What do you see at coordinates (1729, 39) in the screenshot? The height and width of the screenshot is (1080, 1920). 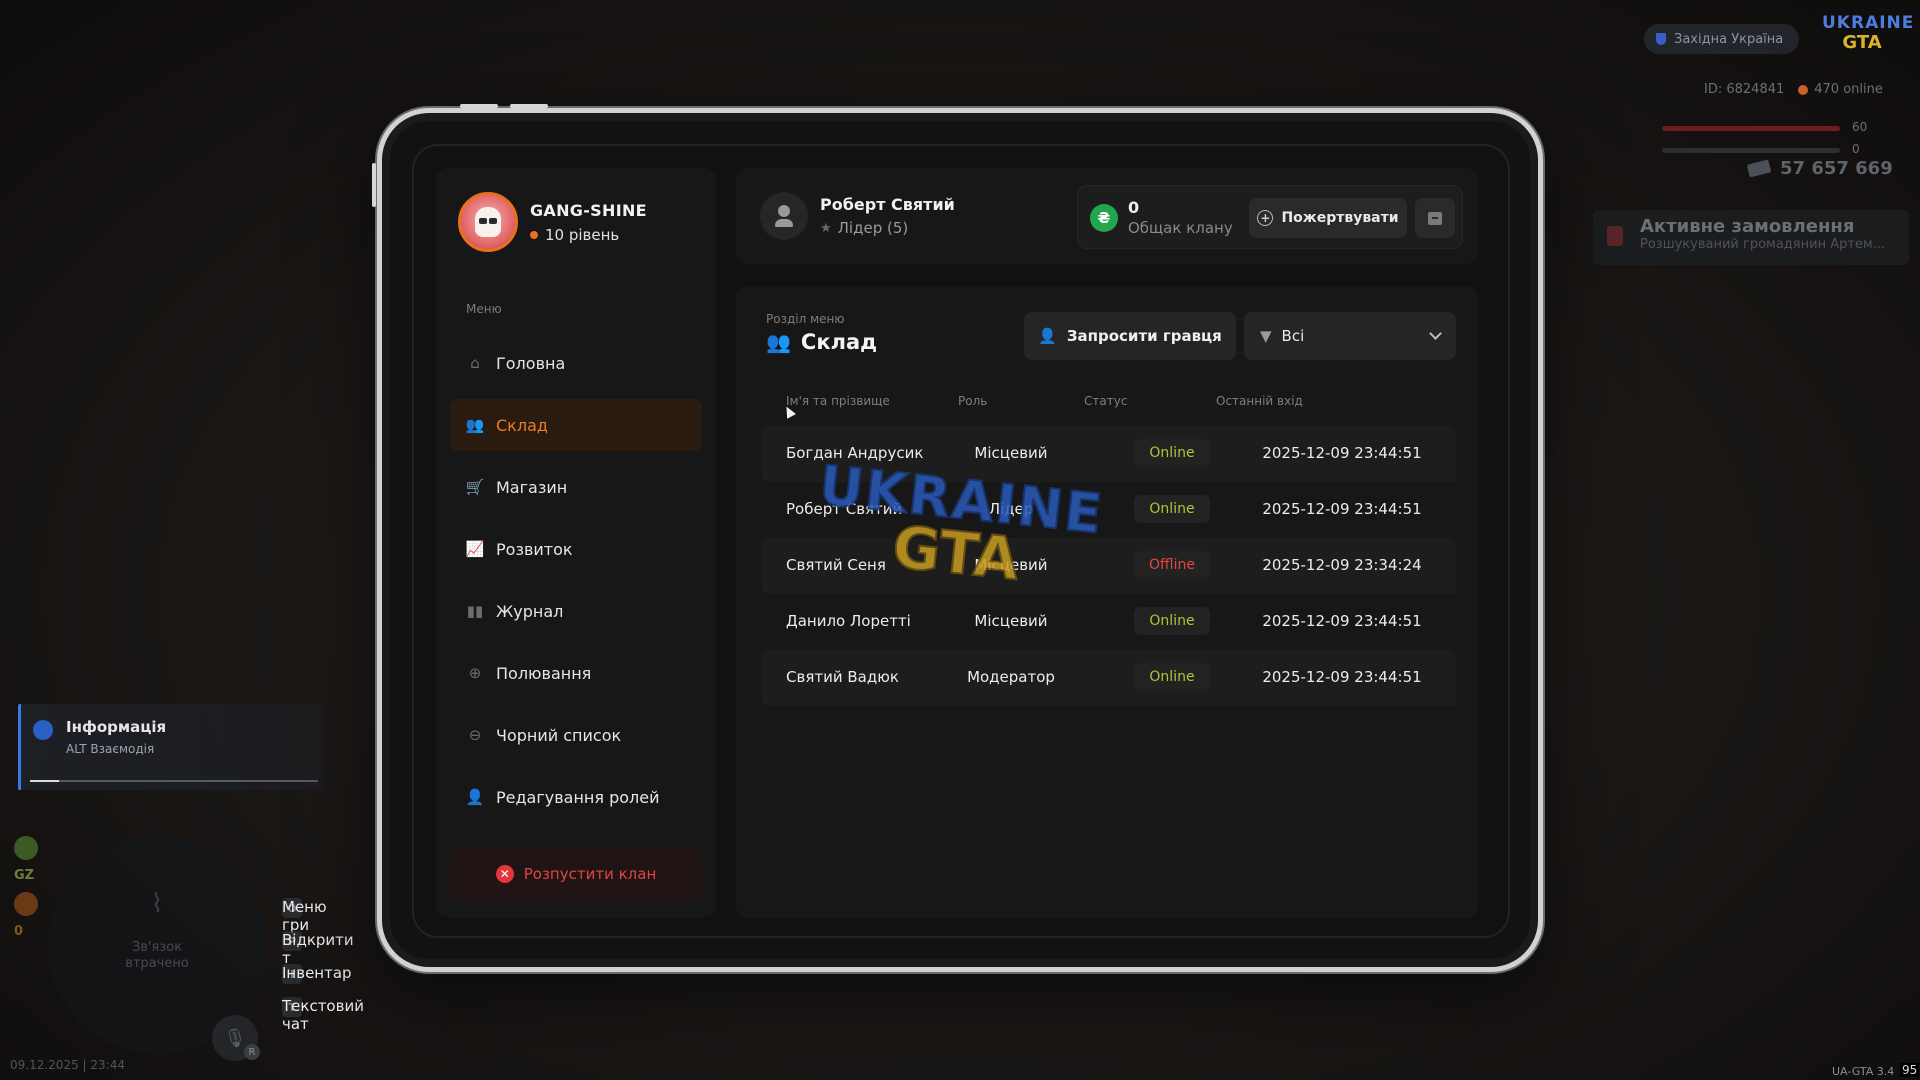 I see `hud-region-label: Західна Україна` at bounding box center [1729, 39].